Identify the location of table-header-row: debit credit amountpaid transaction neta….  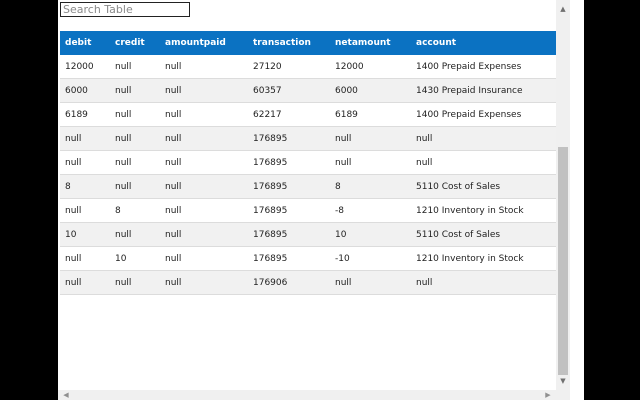
(308, 43).